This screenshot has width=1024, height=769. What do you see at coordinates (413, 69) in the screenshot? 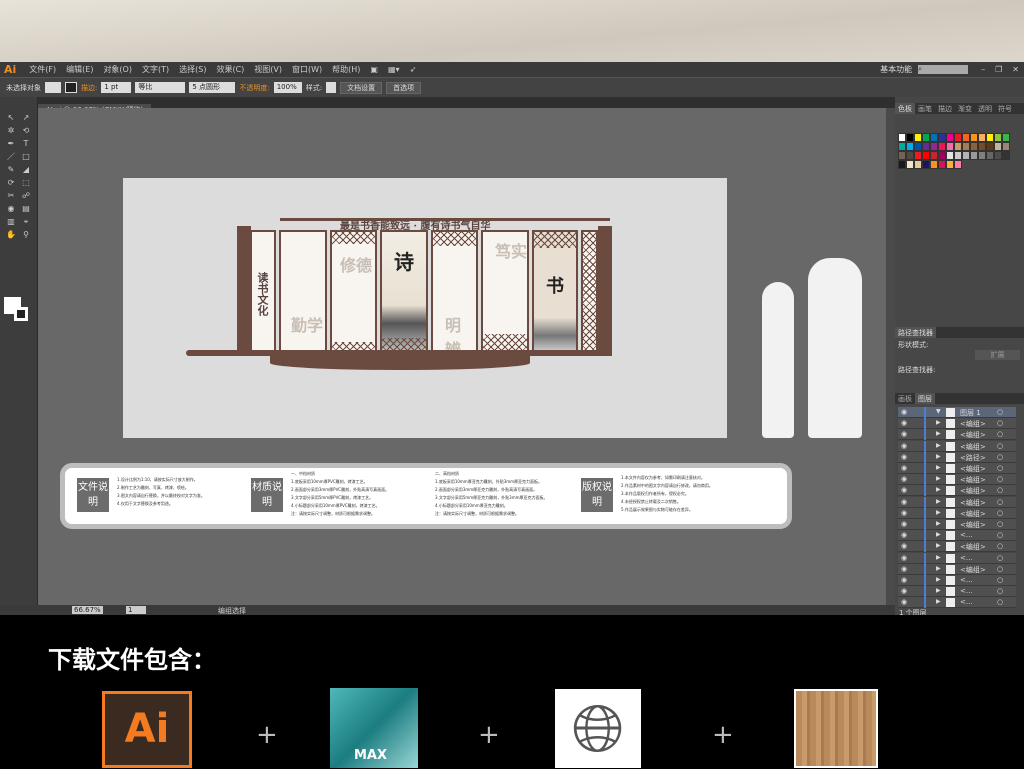
I see `rocket-icon: ➶` at bounding box center [413, 69].